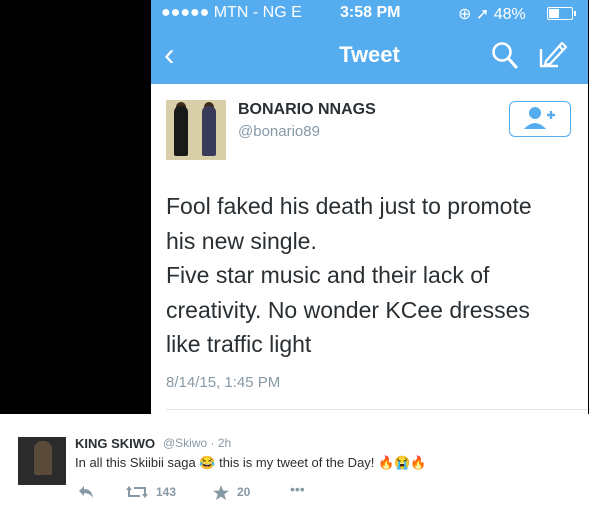 This screenshot has width=589, height=510. What do you see at coordinates (482, 14) in the screenshot?
I see `location-icon: ➚` at bounding box center [482, 14].